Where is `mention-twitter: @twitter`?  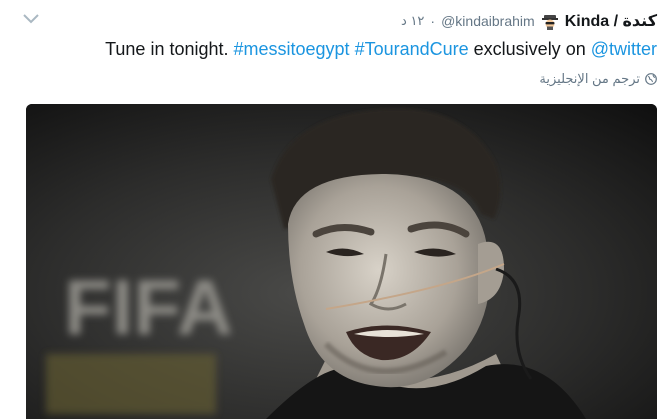 mention-twitter: @twitter is located at coordinates (624, 49).